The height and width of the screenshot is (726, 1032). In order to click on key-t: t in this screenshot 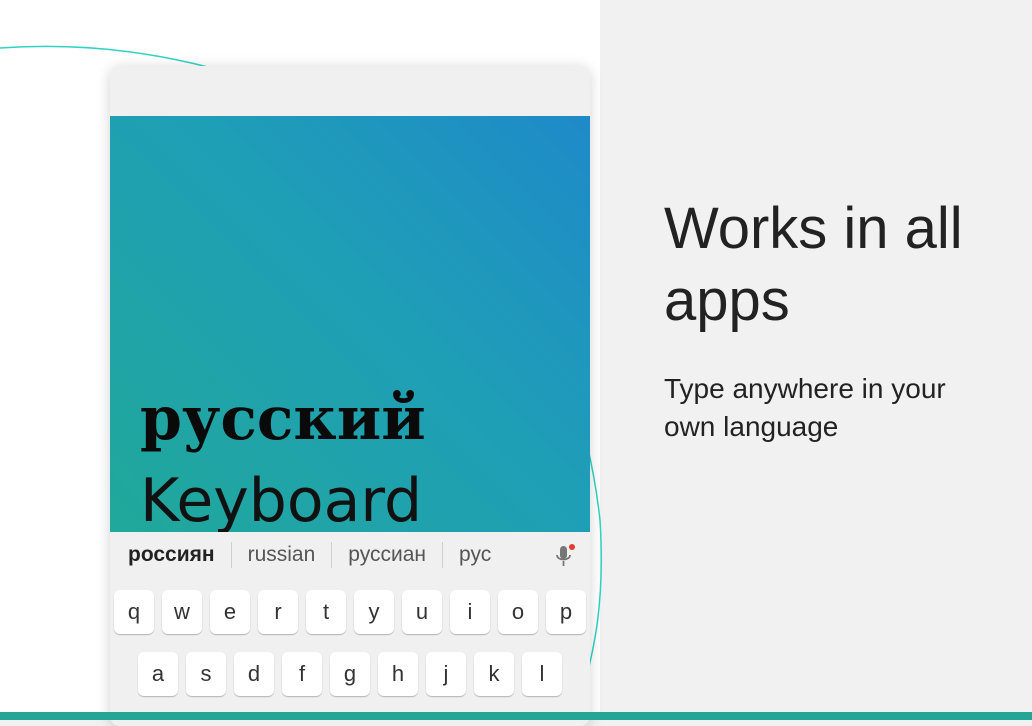, I will do `click(326, 612)`.